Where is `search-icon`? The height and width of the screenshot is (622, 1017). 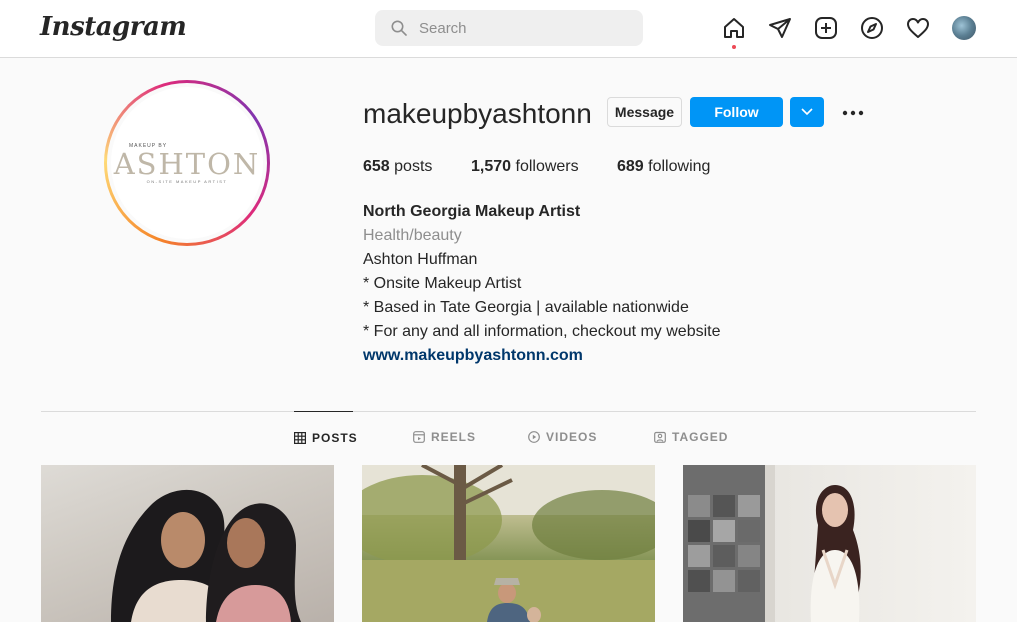 search-icon is located at coordinates (399, 28).